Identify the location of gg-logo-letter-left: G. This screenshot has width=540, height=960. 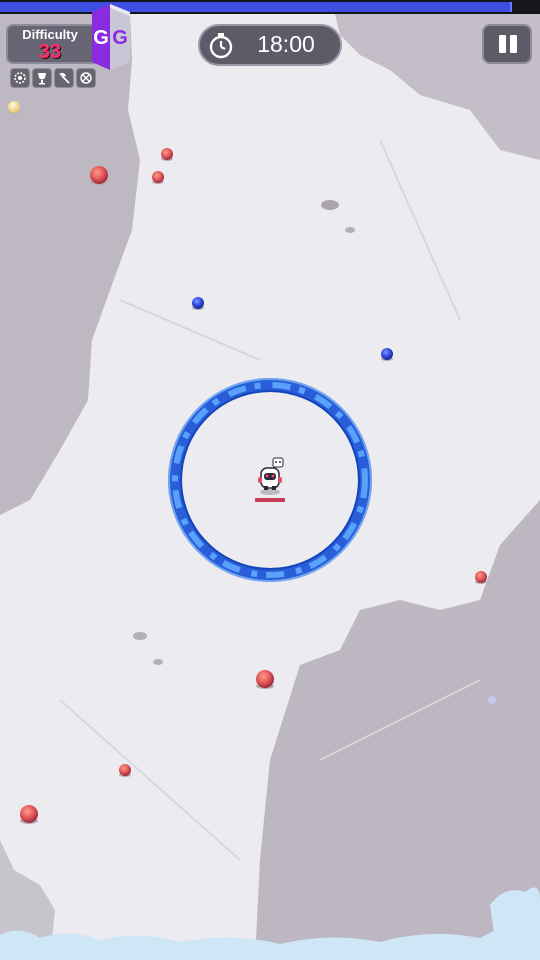
(101, 38).